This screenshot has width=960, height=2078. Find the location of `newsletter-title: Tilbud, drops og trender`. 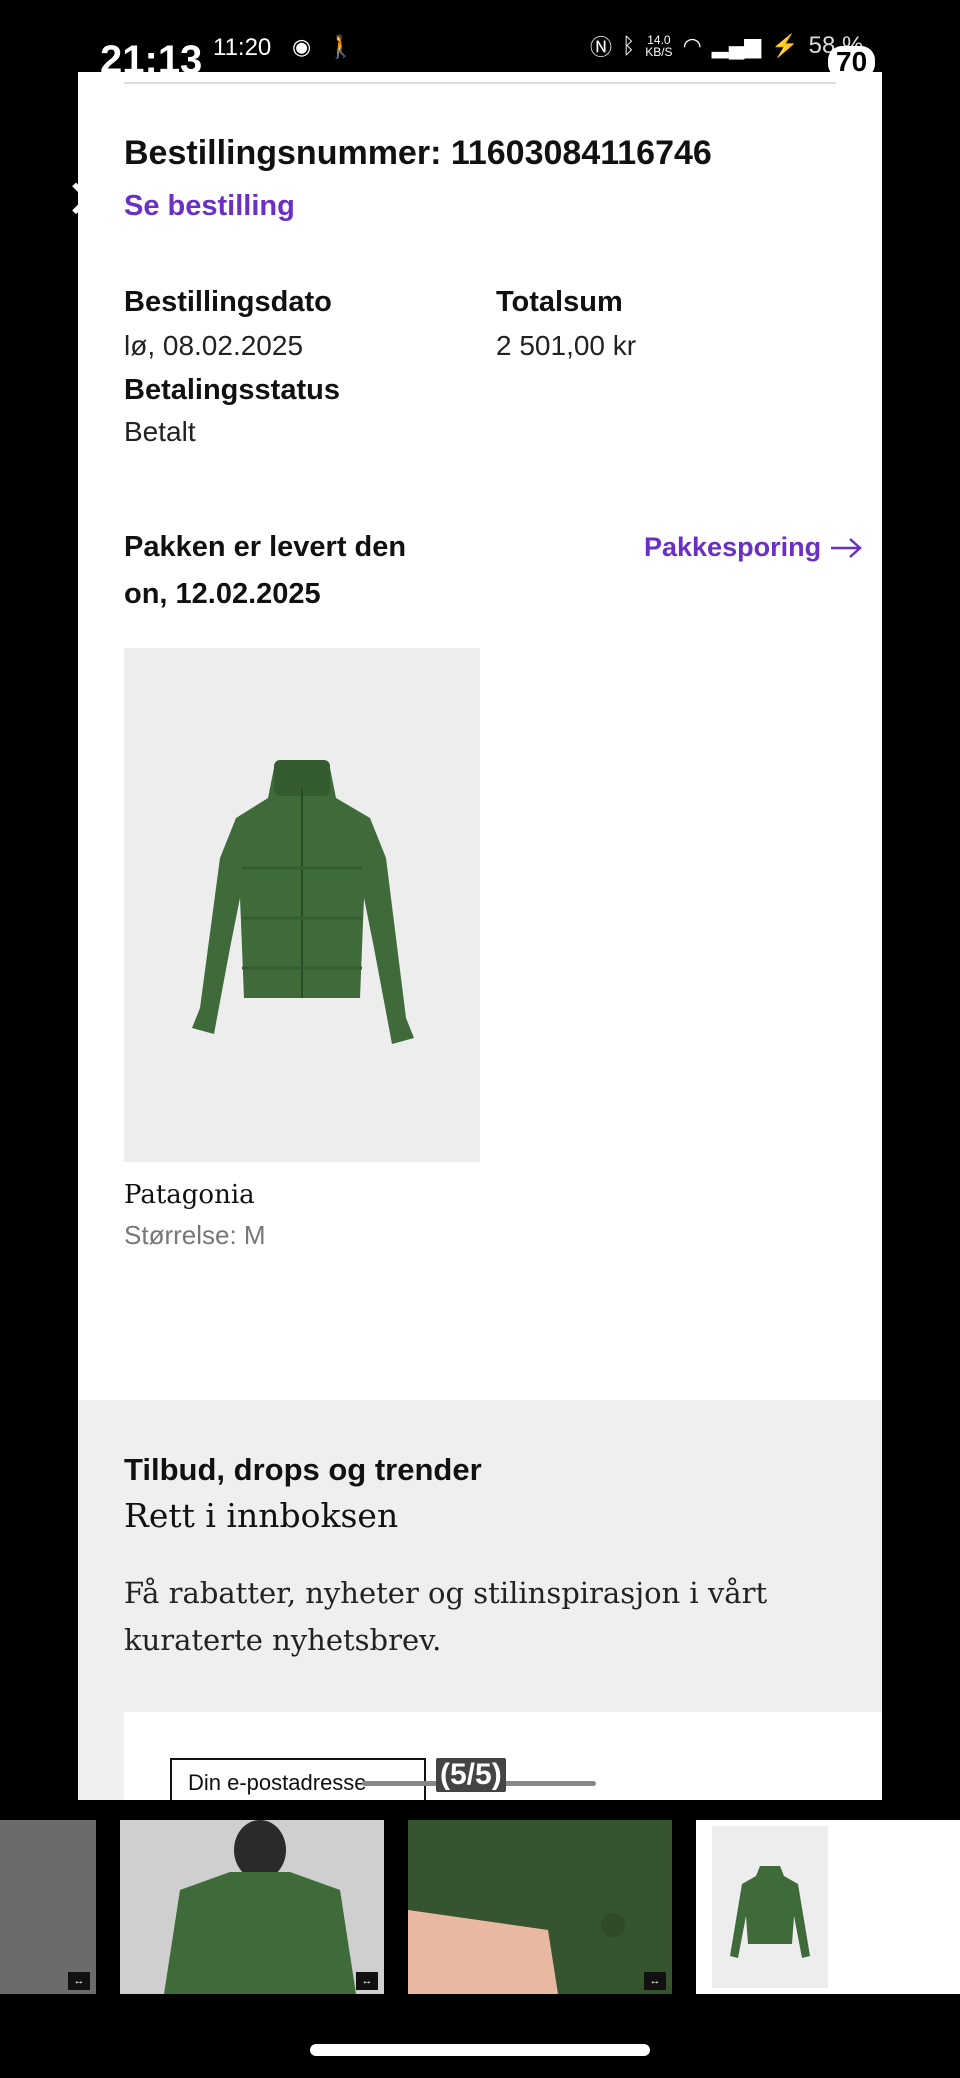

newsletter-title: Tilbud, drops og trender is located at coordinates (303, 1469).